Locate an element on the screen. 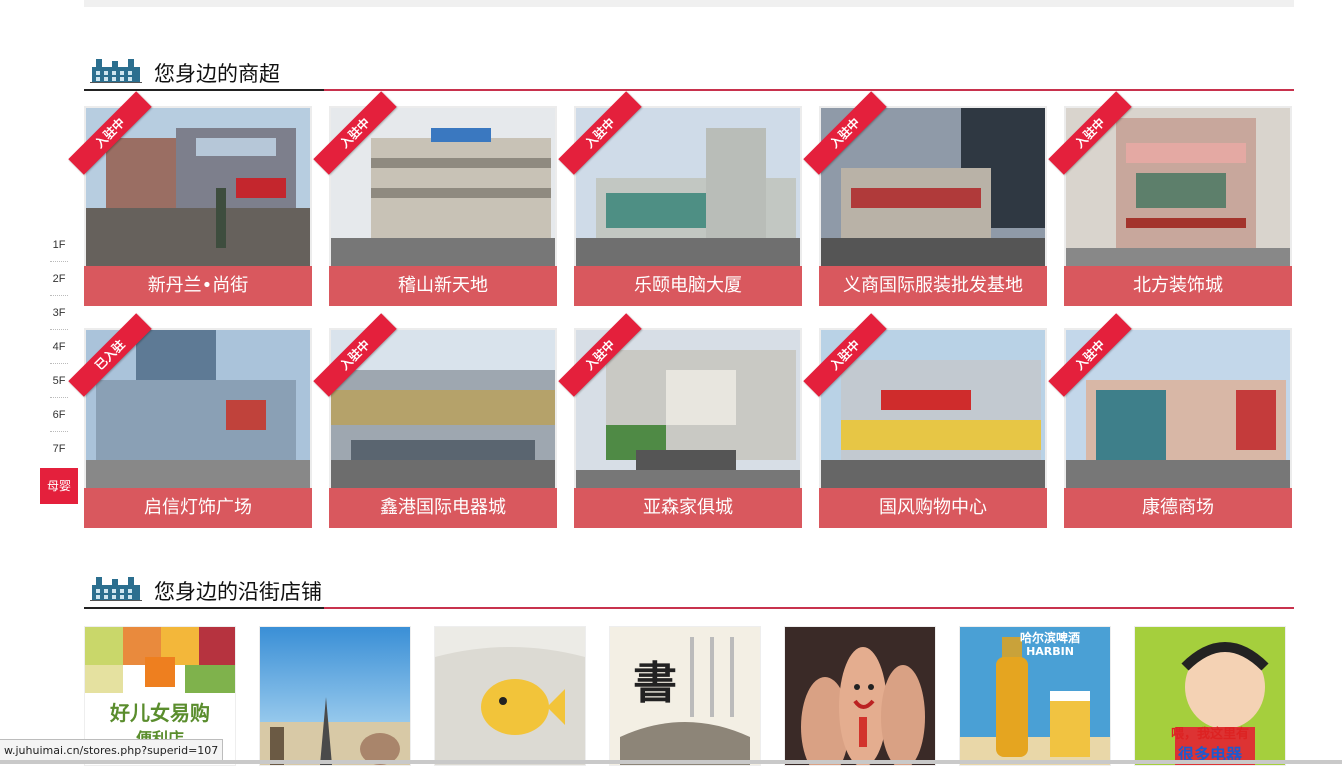  mall-name: 乐颐电脑大厦 is located at coordinates (688, 286).